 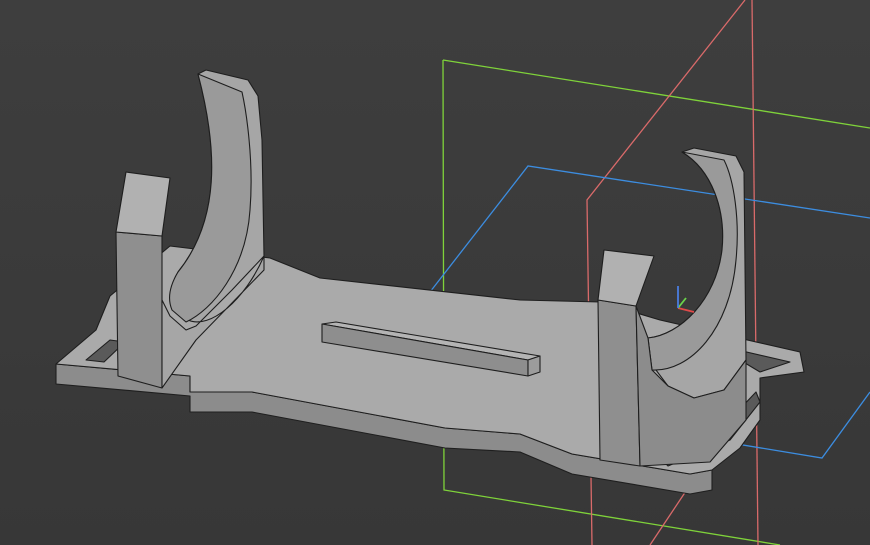 What do you see at coordinates (656, 94) in the screenshot?
I see `plane-xz` at bounding box center [656, 94].